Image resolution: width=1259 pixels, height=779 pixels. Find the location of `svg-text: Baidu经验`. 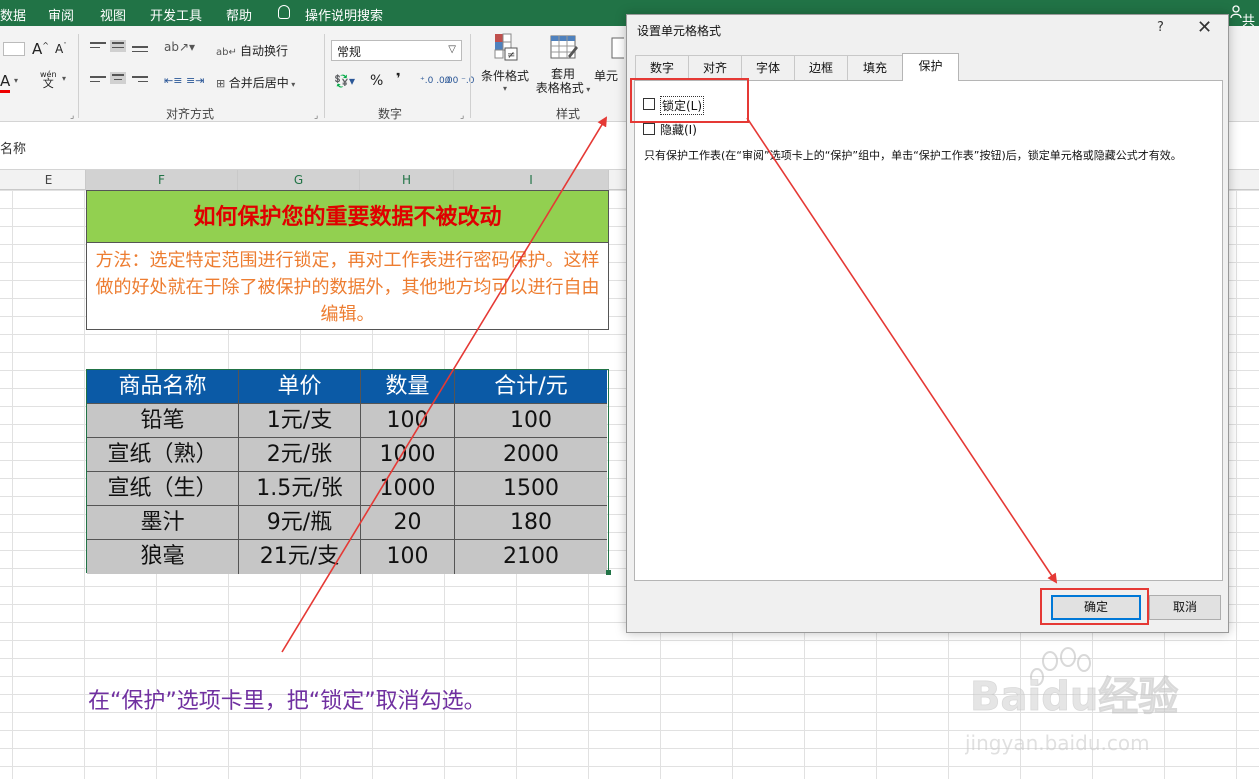

svg-text: Baidu经验 is located at coordinates (1074, 697).